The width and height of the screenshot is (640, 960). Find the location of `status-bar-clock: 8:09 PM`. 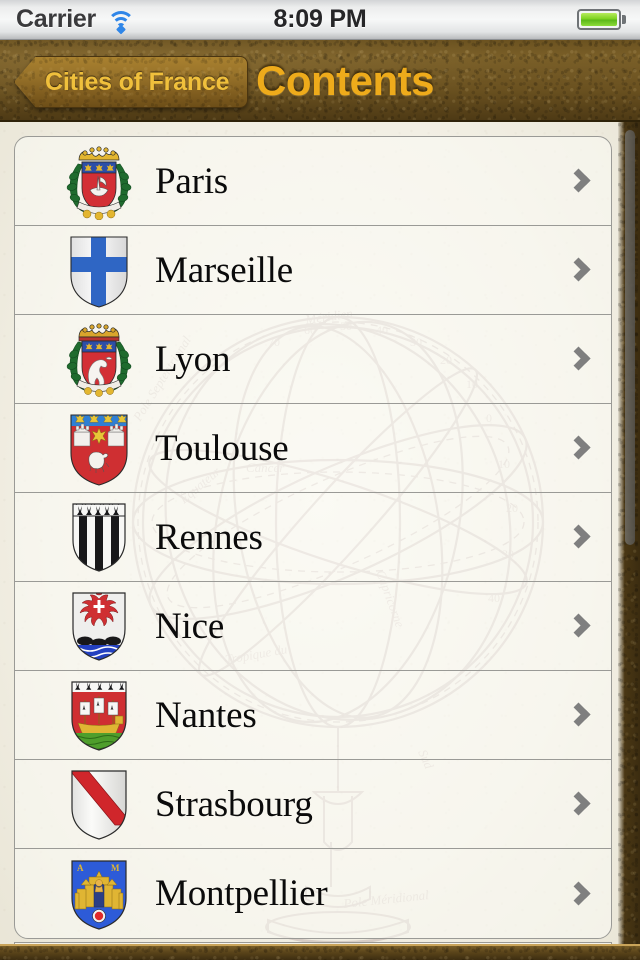

status-bar-clock: 8:09 PM is located at coordinates (320, 19).